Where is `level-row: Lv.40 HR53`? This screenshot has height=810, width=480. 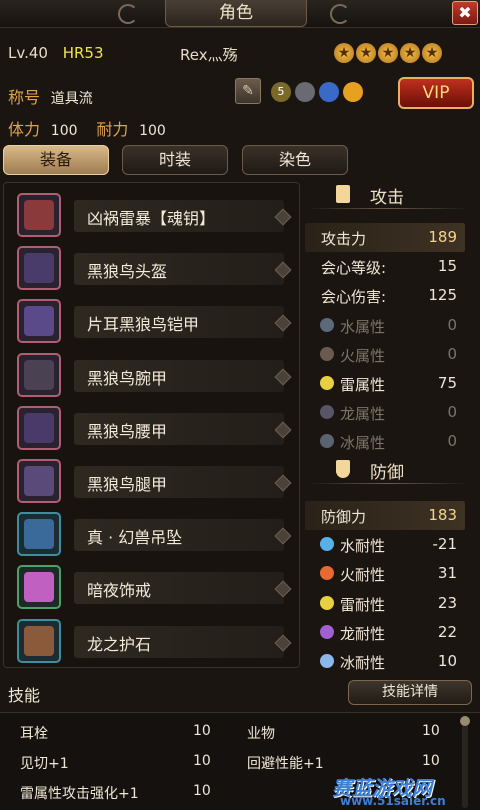
level-row: Lv.40 HR53 is located at coordinates (56, 53).